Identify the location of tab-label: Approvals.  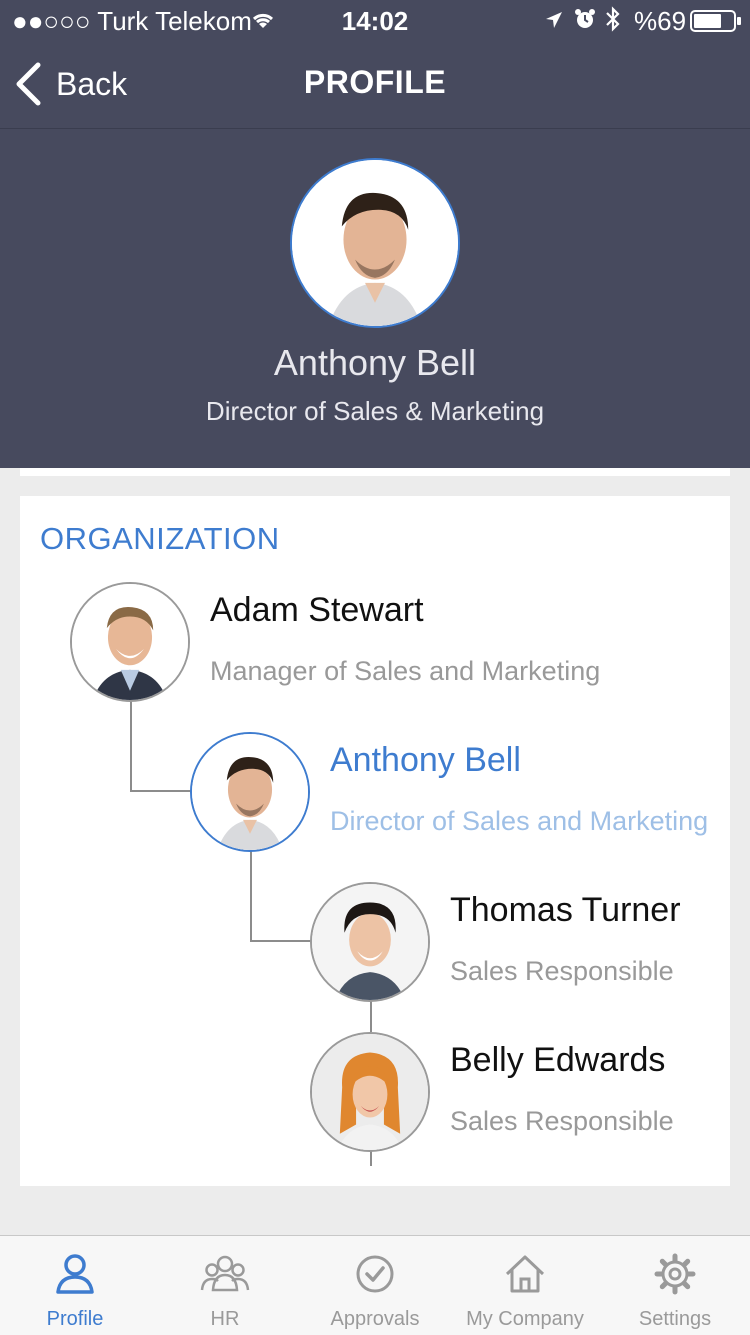
(375, 1319).